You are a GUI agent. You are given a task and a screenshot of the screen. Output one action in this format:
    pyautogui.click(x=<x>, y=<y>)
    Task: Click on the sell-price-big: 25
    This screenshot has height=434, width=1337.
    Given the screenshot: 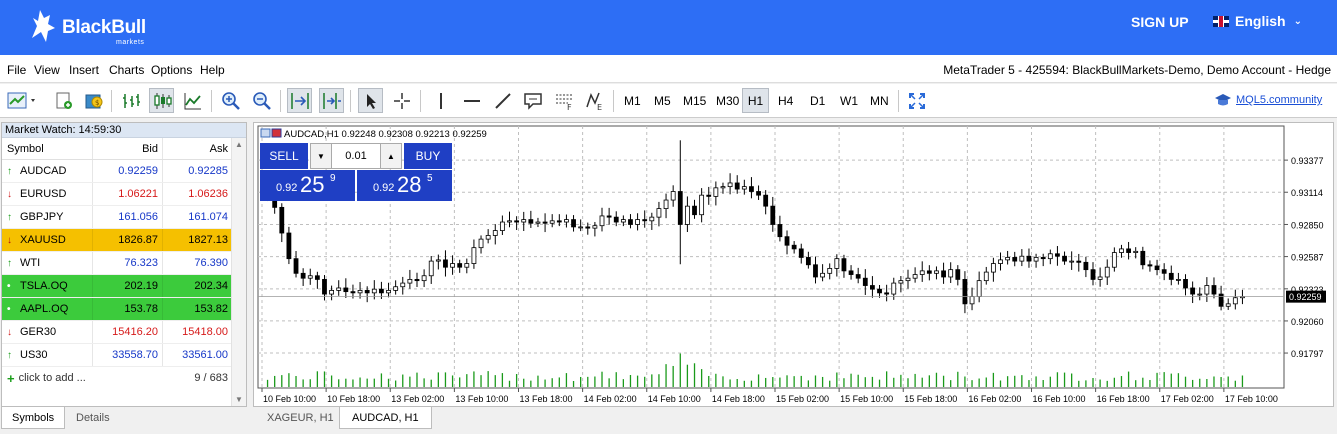 What is the action you would take?
    pyautogui.click(x=312, y=184)
    